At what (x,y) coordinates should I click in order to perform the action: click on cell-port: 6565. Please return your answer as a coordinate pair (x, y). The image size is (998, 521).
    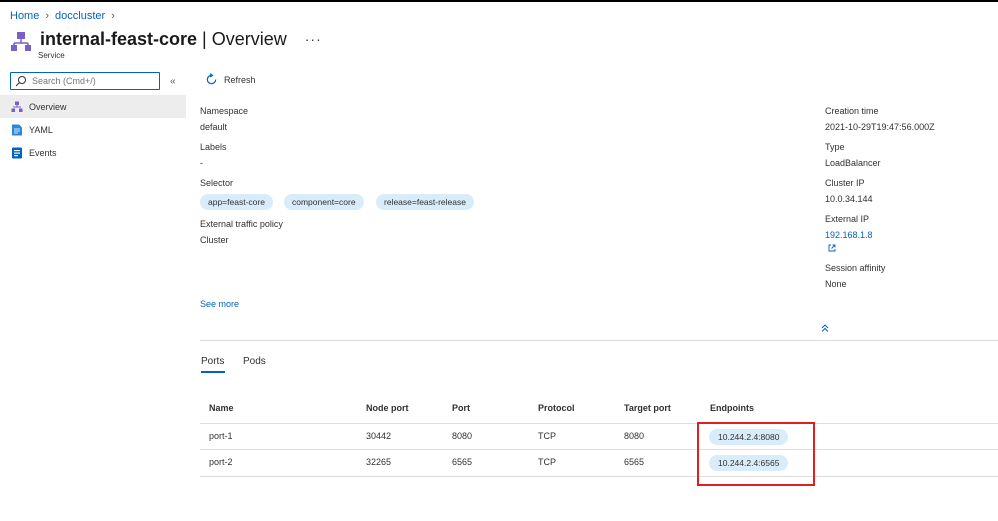
    Looking at the image, I should click on (462, 462).